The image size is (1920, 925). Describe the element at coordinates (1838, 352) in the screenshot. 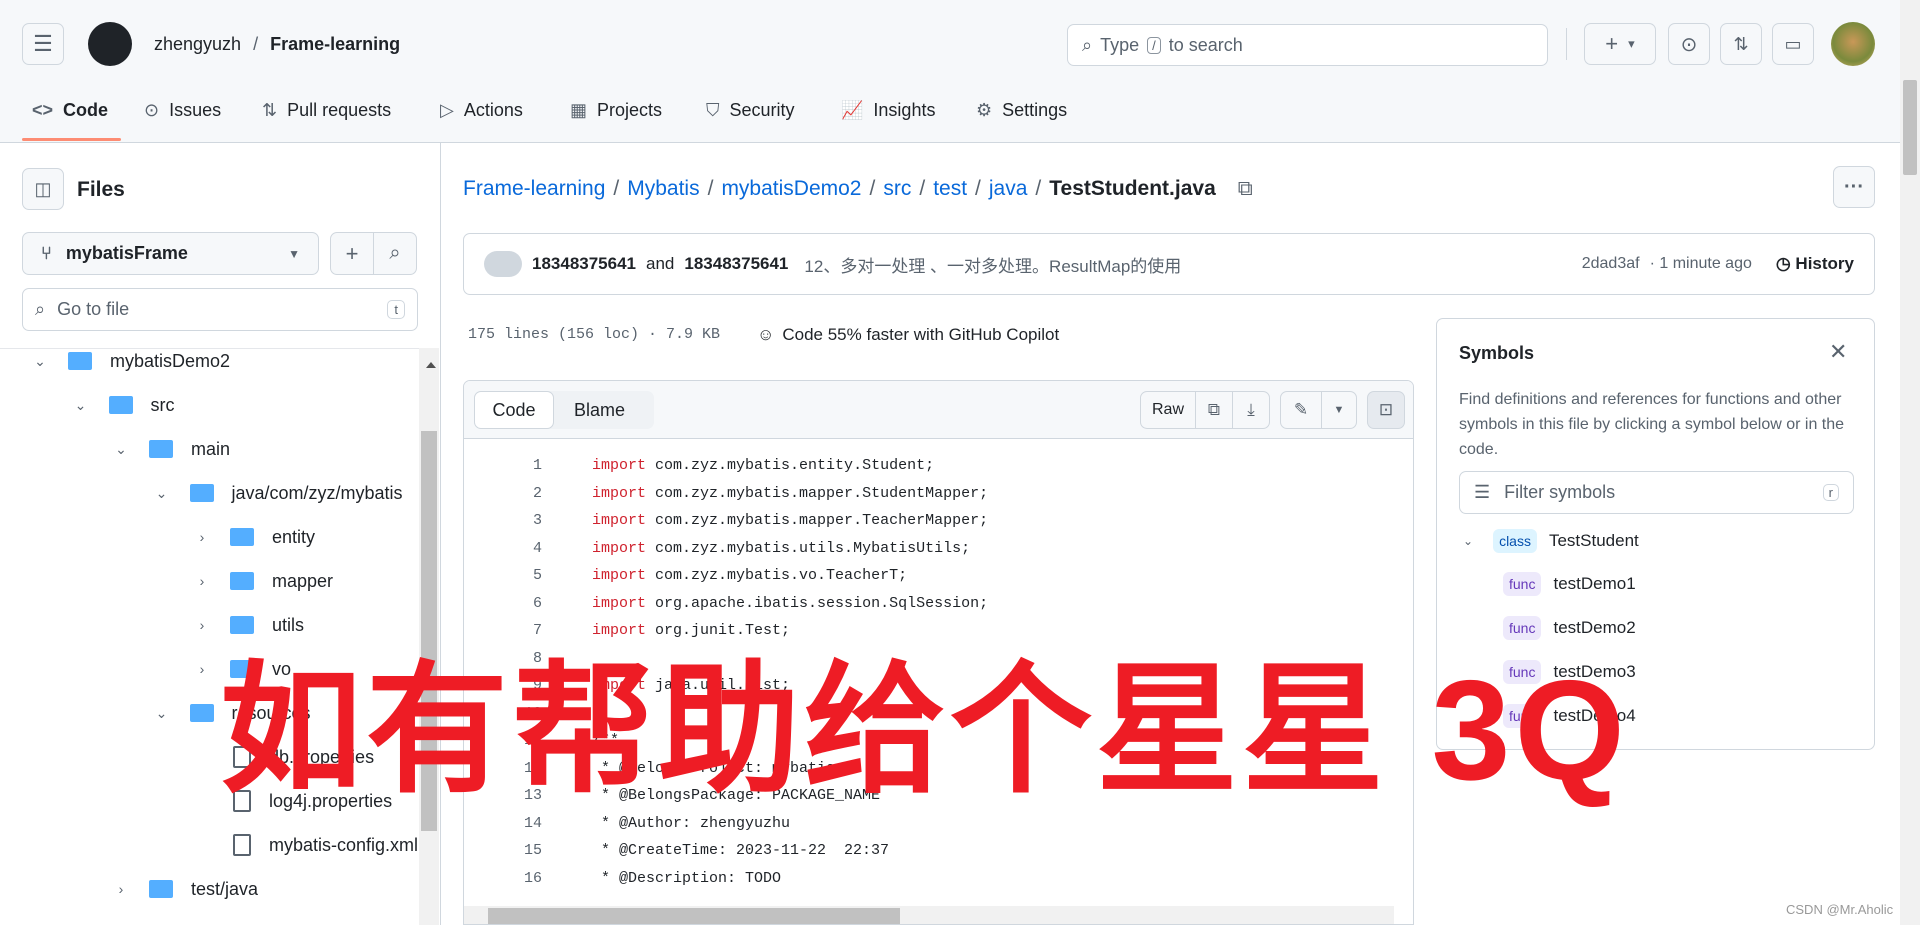

I see `close-icon: ✕` at that location.